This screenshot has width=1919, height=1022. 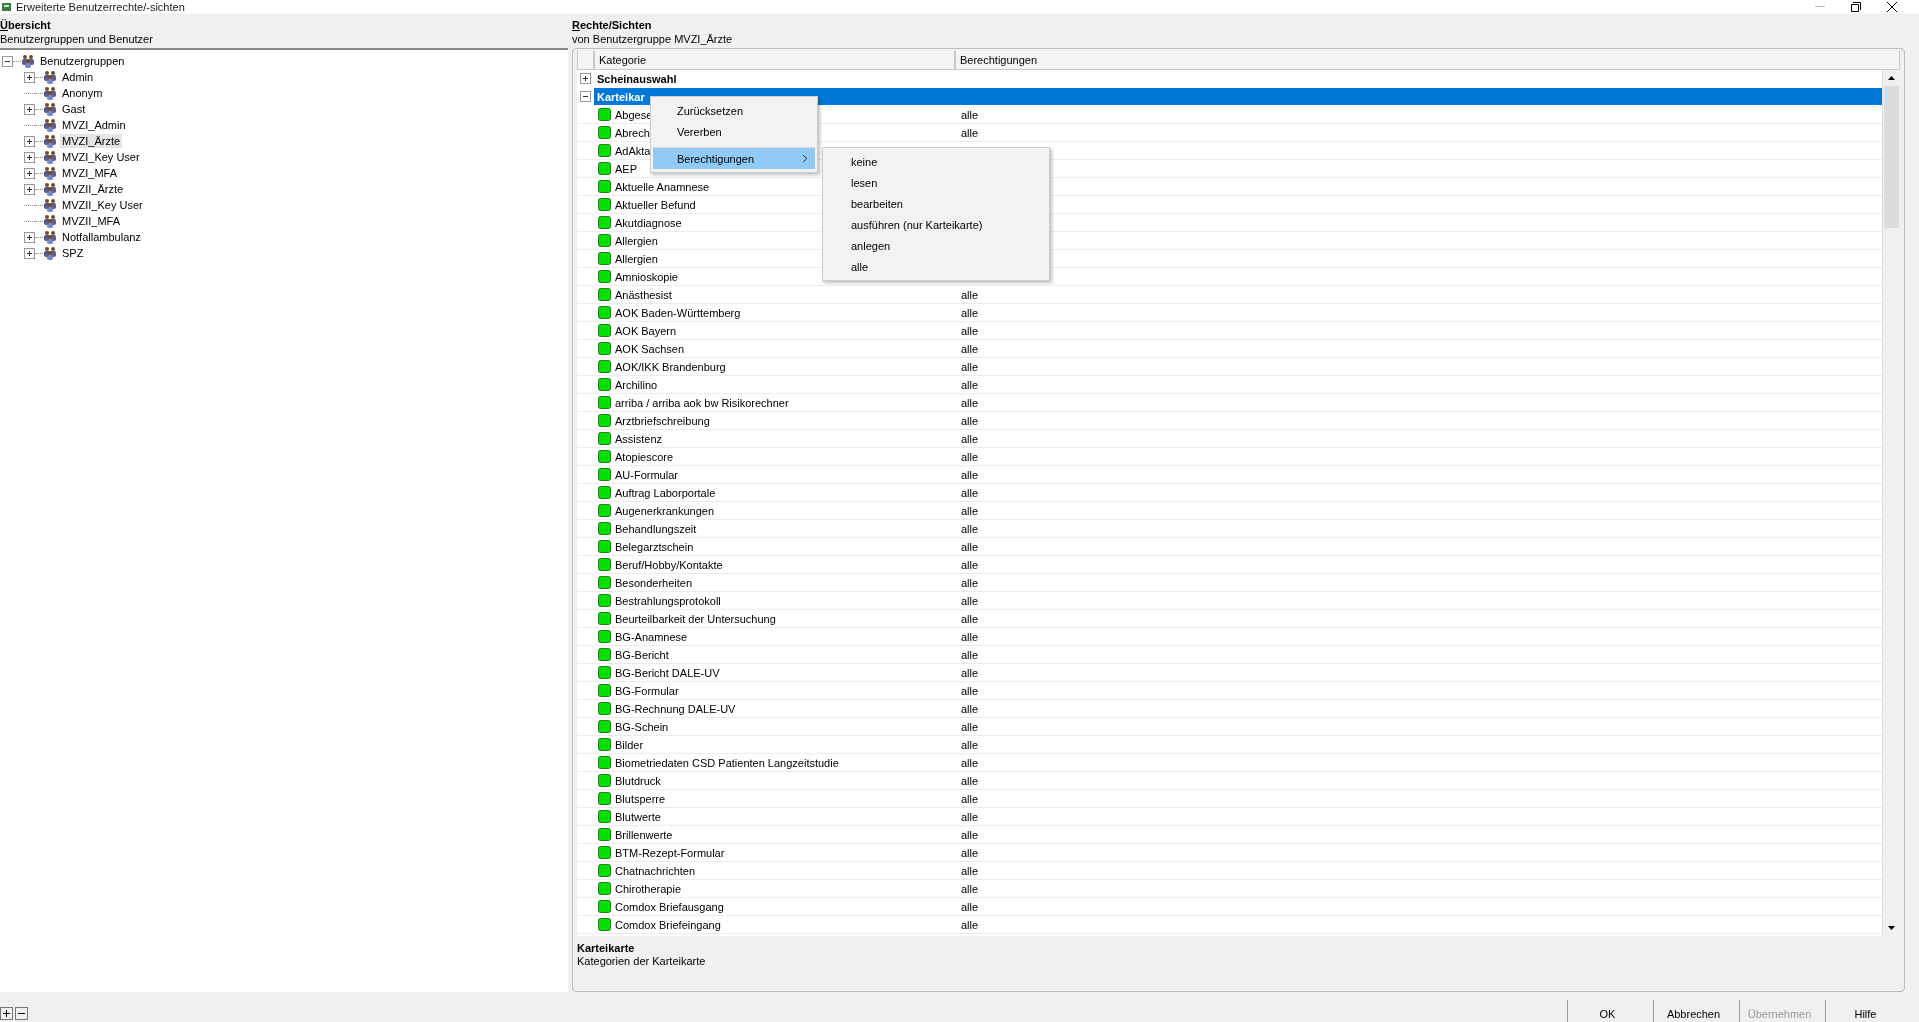 I want to click on menu-item: lesen, so click(x=936, y=182).